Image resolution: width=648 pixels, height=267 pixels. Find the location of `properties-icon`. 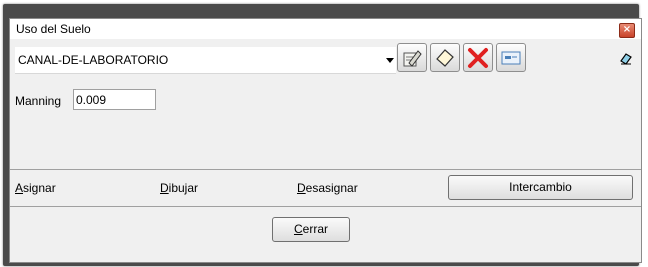

properties-icon is located at coordinates (511, 58).